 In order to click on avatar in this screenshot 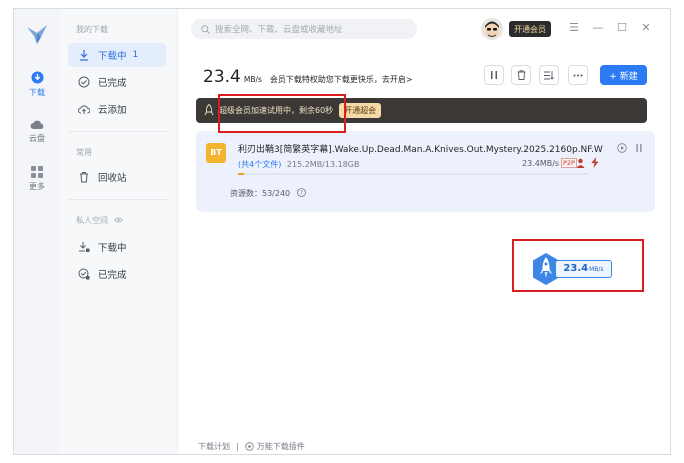, I will do `click(492, 29)`.